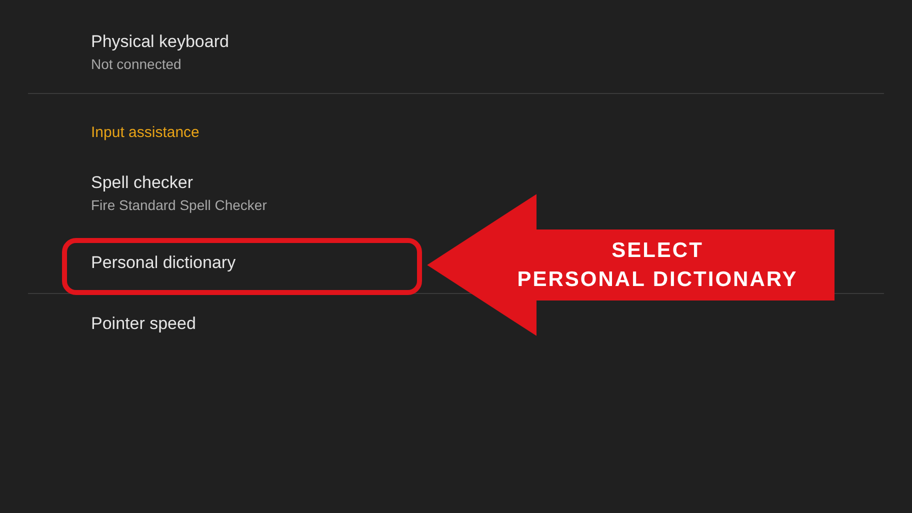  What do you see at coordinates (163, 263) in the screenshot?
I see `setting-title: Personal dictionary` at bounding box center [163, 263].